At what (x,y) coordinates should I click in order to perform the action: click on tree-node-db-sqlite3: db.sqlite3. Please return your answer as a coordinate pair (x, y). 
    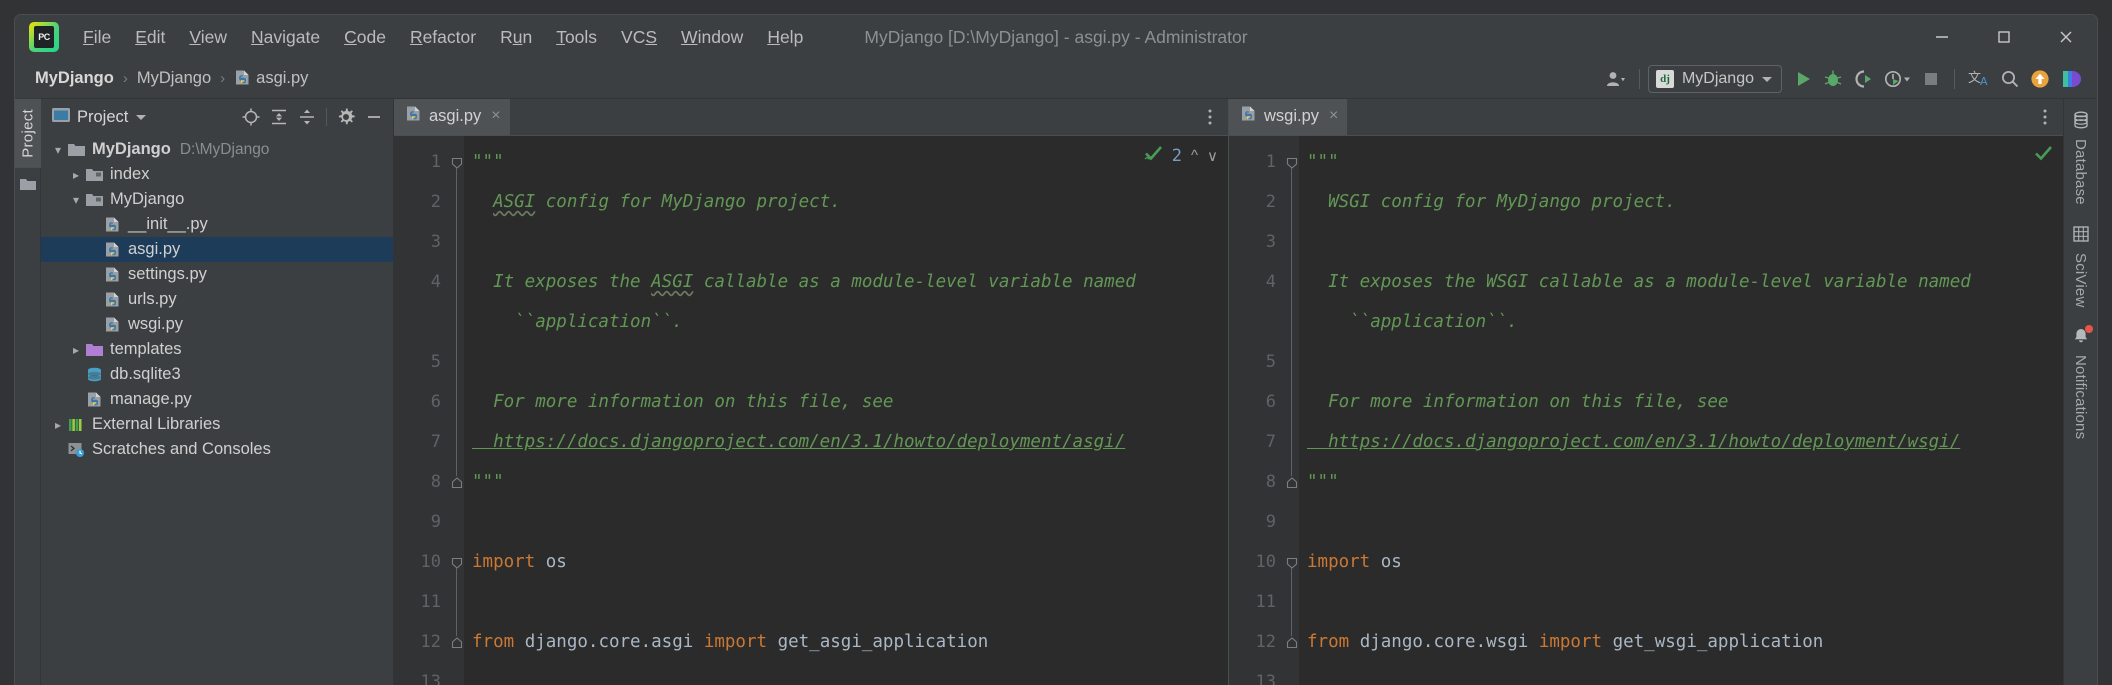
    Looking at the image, I should click on (217, 374).